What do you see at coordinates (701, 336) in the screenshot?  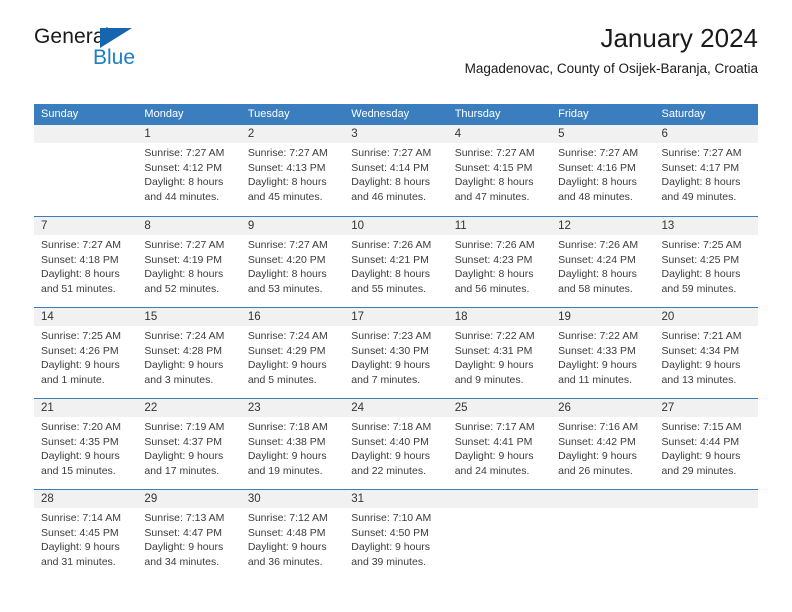 I see `day-detail-line: Sunrise: 7:21 AM` at bounding box center [701, 336].